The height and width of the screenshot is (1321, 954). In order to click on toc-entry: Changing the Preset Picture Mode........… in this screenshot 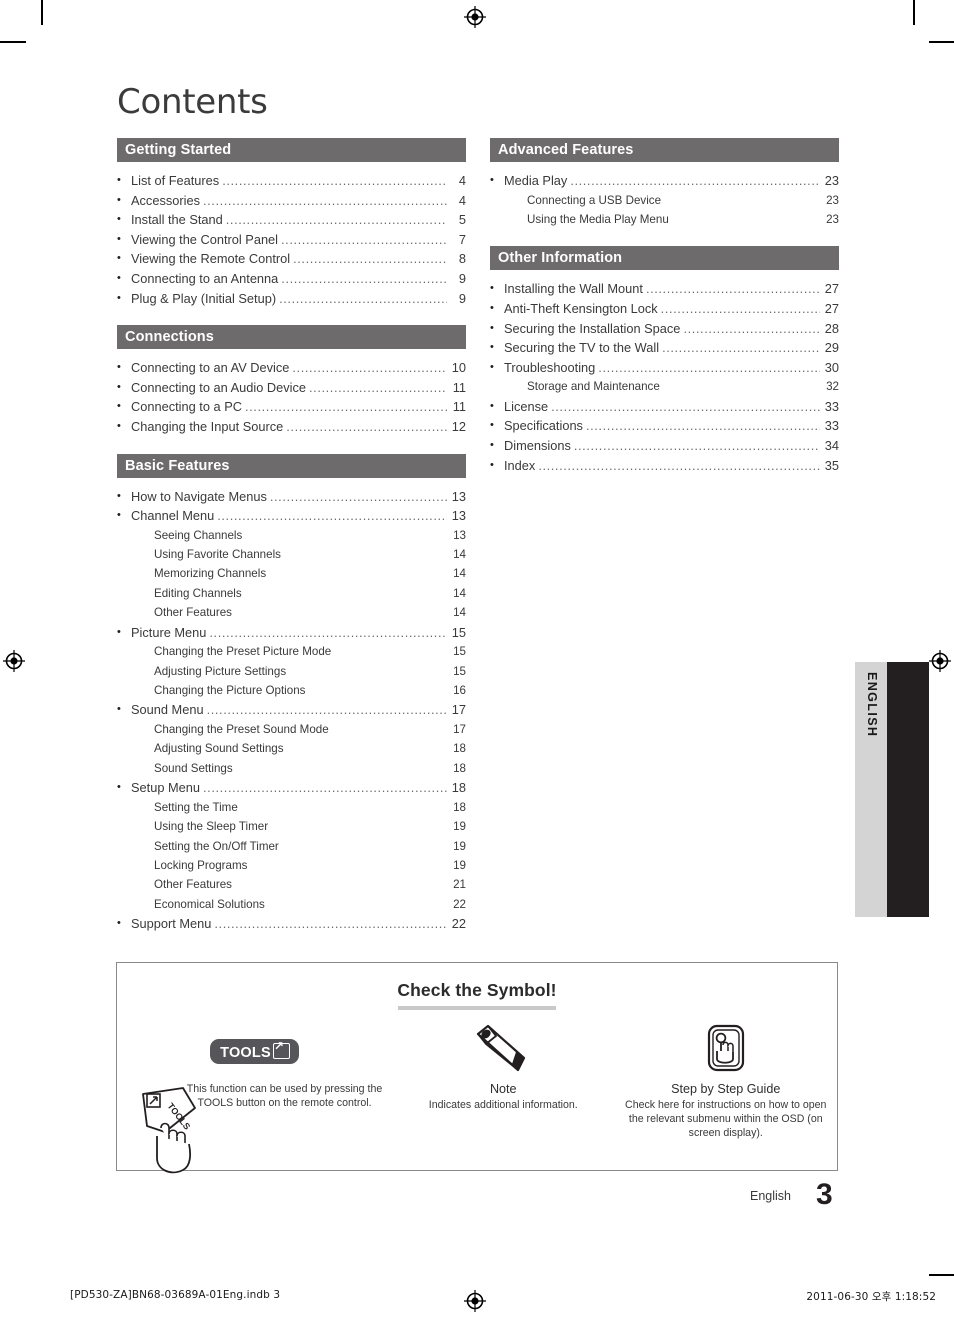, I will do `click(291, 651)`.